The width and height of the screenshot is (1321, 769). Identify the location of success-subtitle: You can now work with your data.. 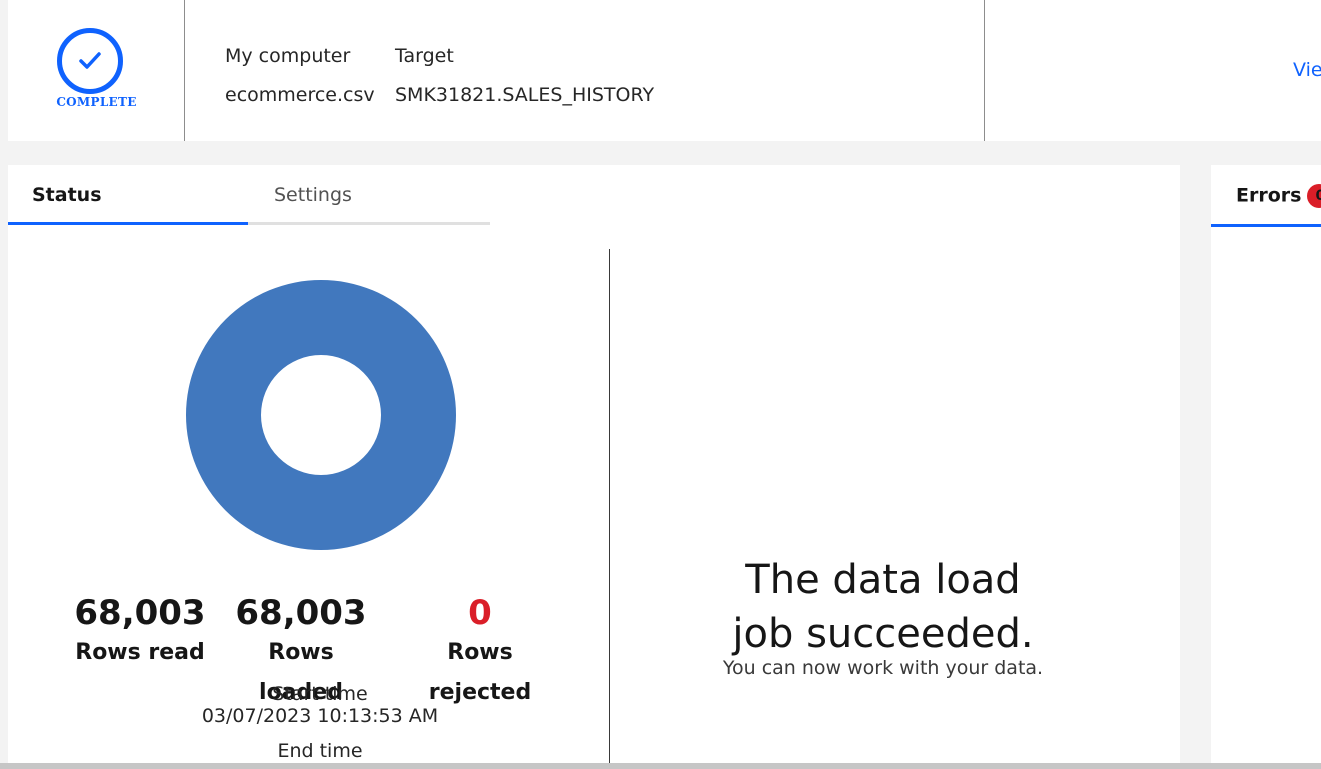
(883, 668).